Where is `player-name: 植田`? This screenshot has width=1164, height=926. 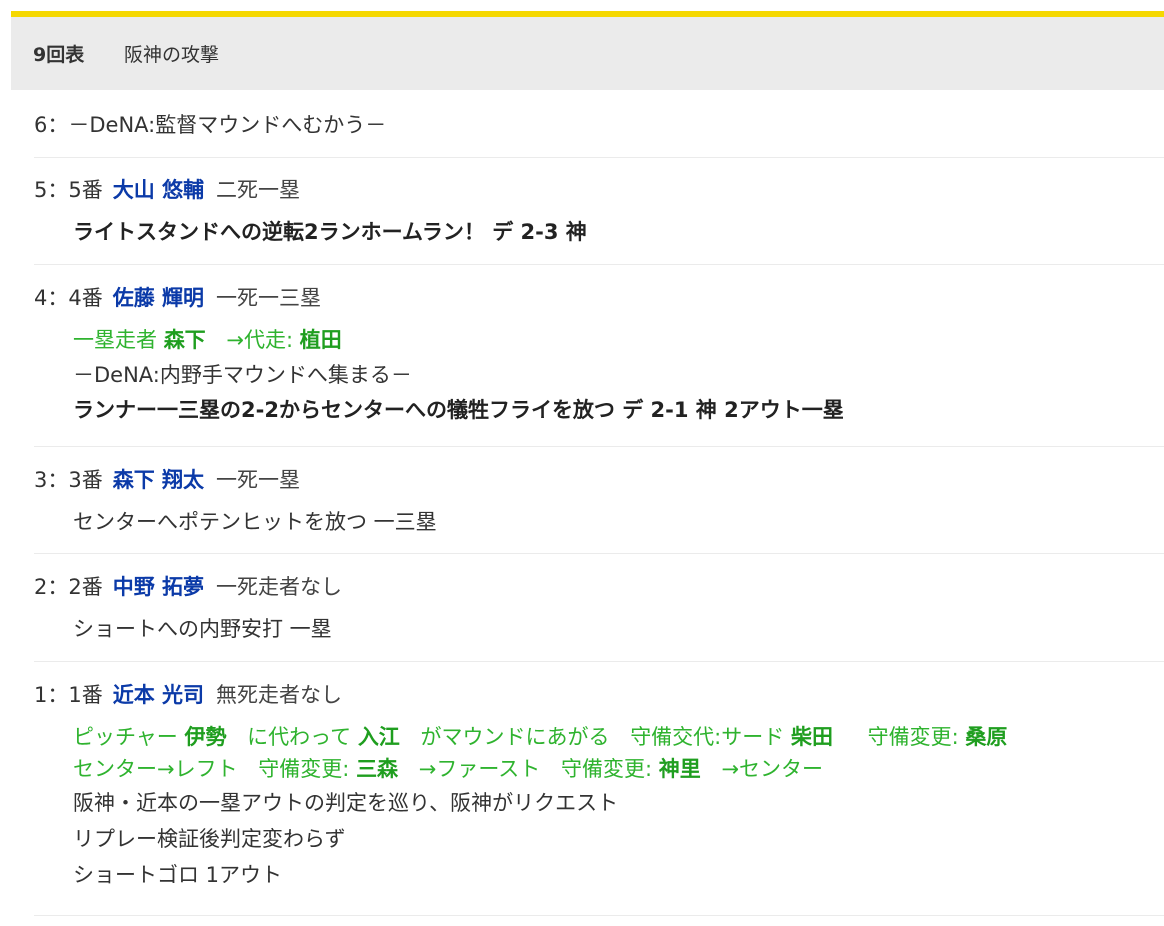
player-name: 植田 is located at coordinates (320, 340).